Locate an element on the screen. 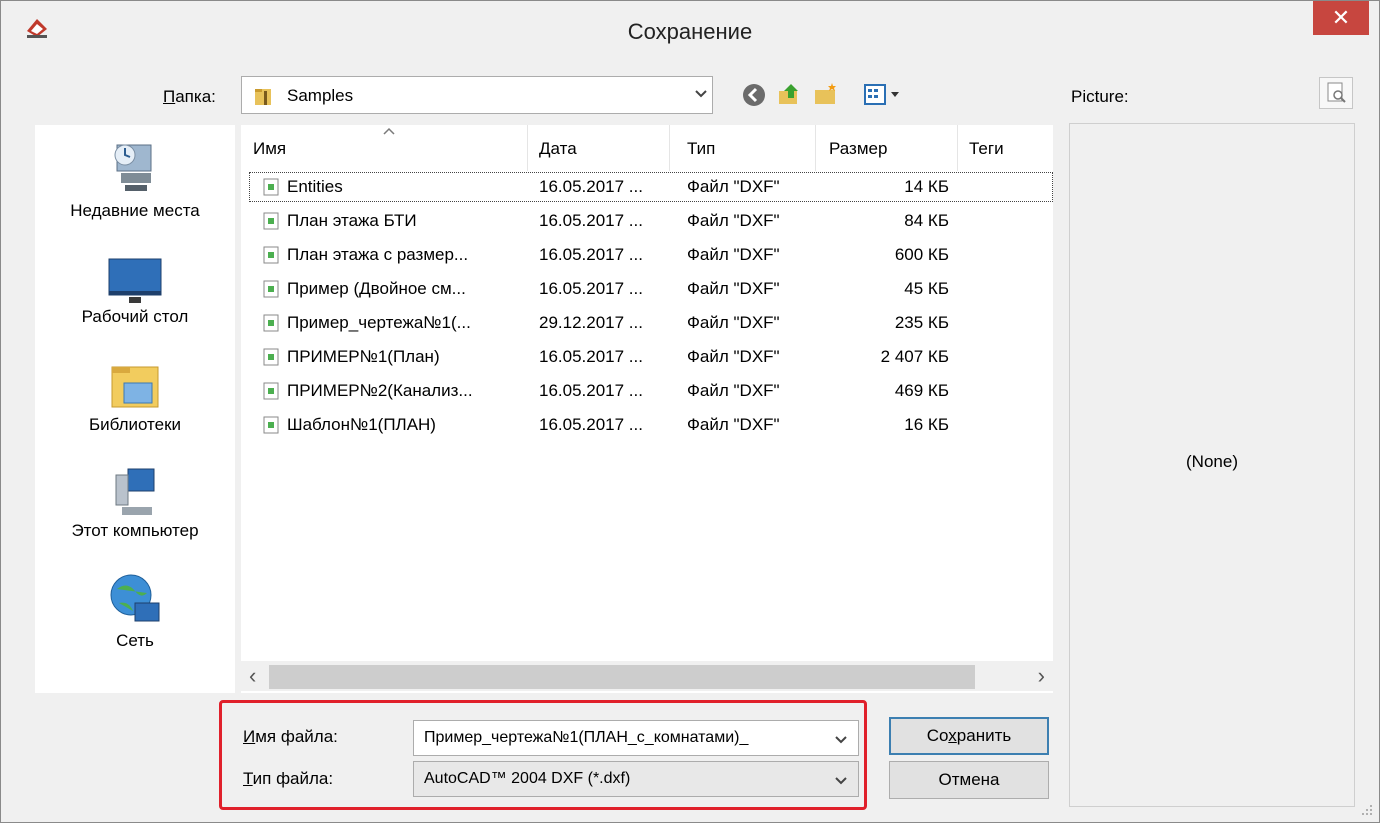  file-name: Entities is located at coordinates (315, 186).